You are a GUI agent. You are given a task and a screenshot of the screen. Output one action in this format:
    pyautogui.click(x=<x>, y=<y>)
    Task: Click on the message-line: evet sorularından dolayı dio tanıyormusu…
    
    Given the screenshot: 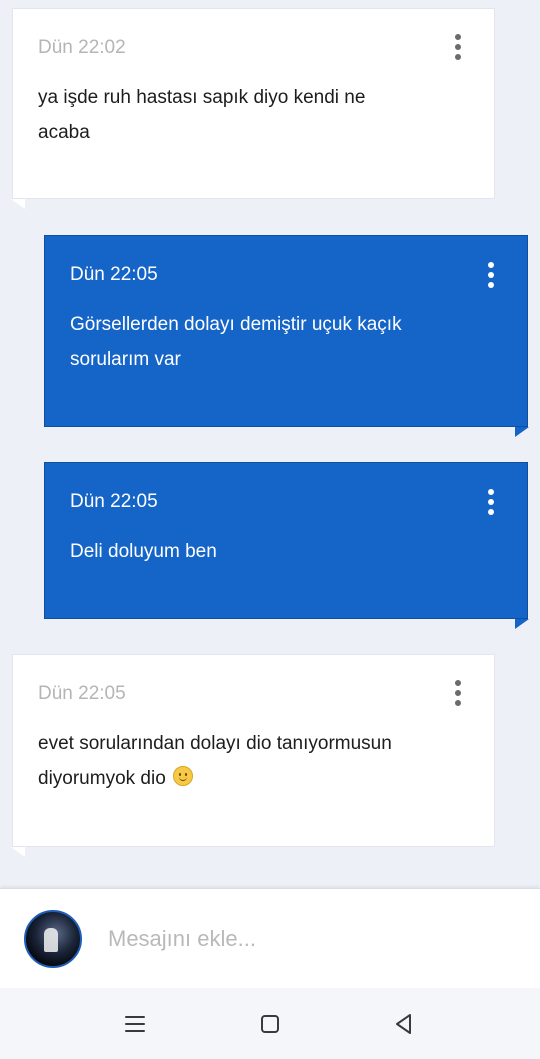 What is the action you would take?
    pyautogui.click(x=215, y=743)
    